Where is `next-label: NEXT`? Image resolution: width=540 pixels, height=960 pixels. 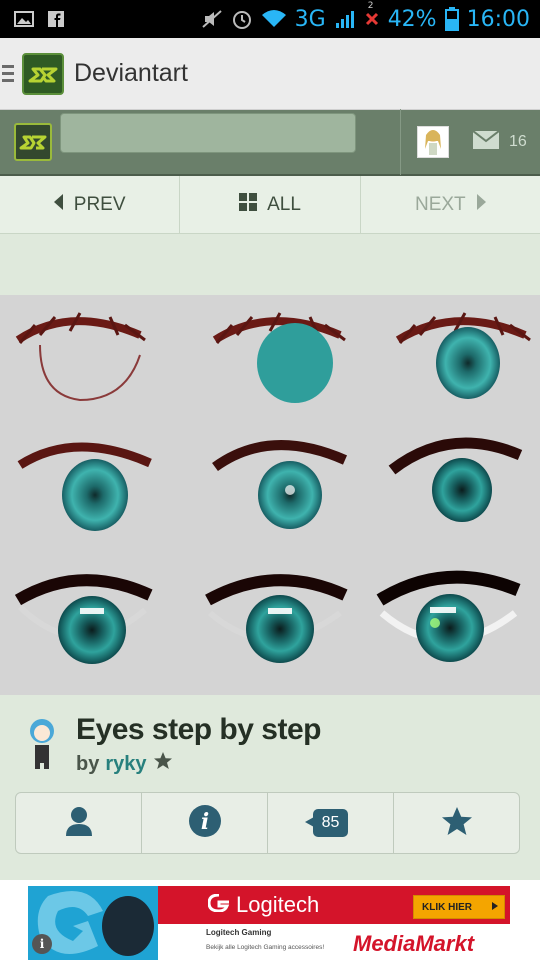 next-label: NEXT is located at coordinates (440, 204).